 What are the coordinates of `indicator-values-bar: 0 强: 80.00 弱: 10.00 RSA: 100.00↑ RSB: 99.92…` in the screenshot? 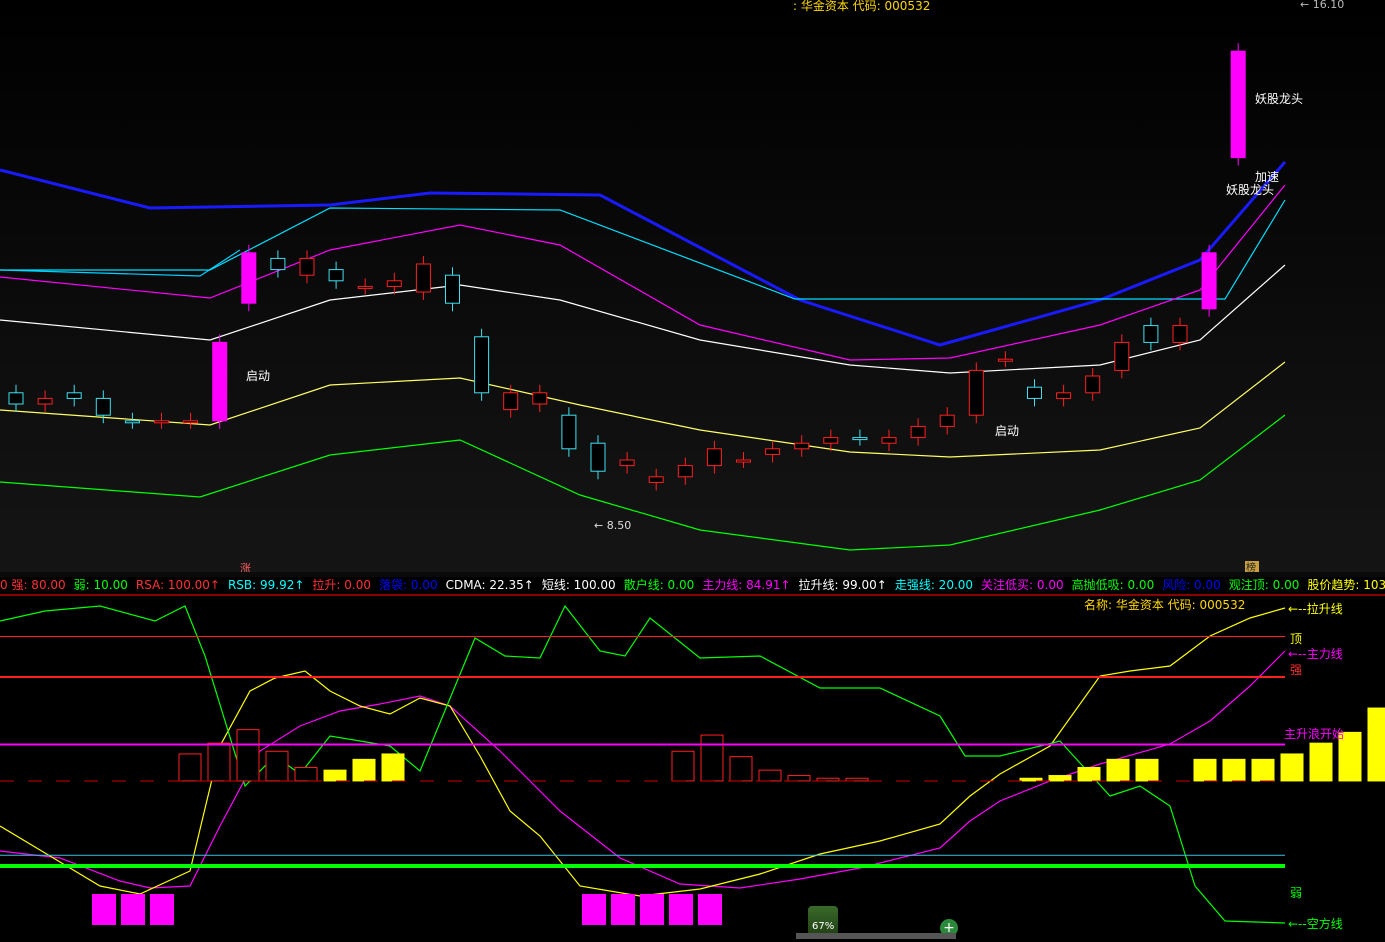 It's located at (692, 585).